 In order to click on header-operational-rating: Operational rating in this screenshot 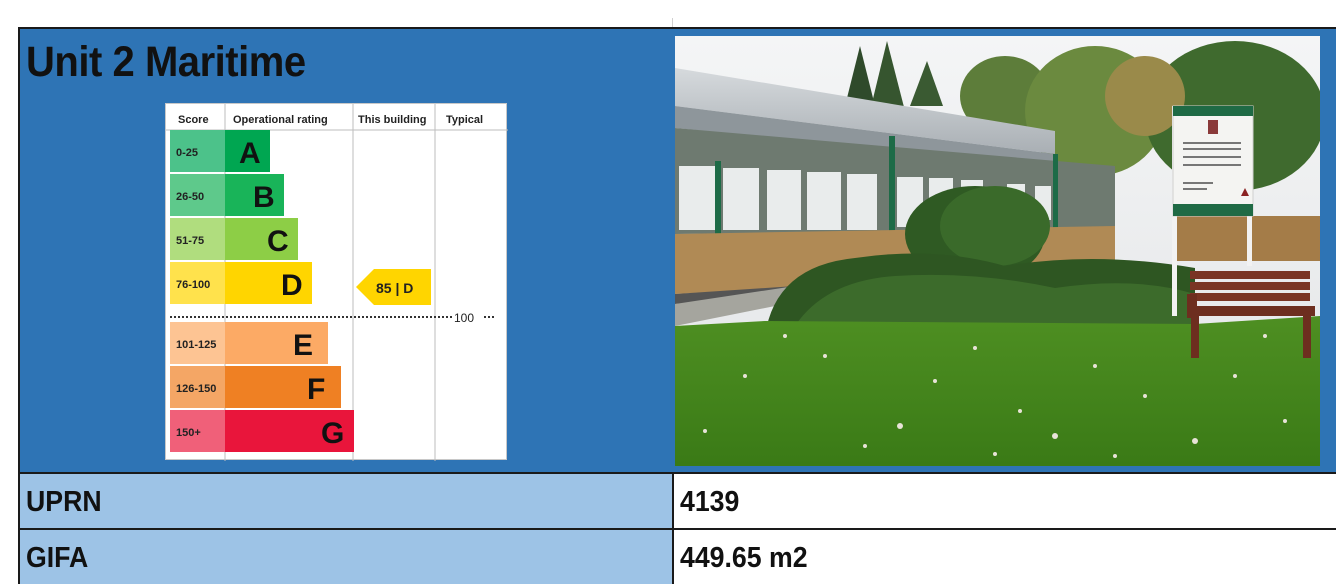, I will do `click(280, 120)`.